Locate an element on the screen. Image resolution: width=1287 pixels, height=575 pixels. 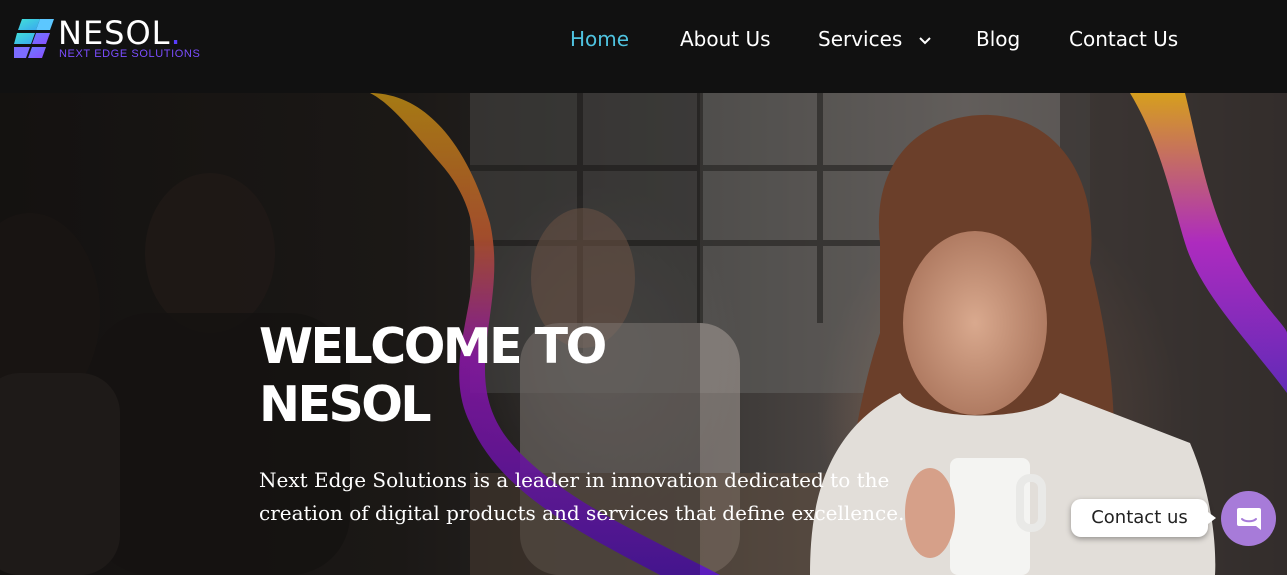
chat-icon is located at coordinates (1249, 519).